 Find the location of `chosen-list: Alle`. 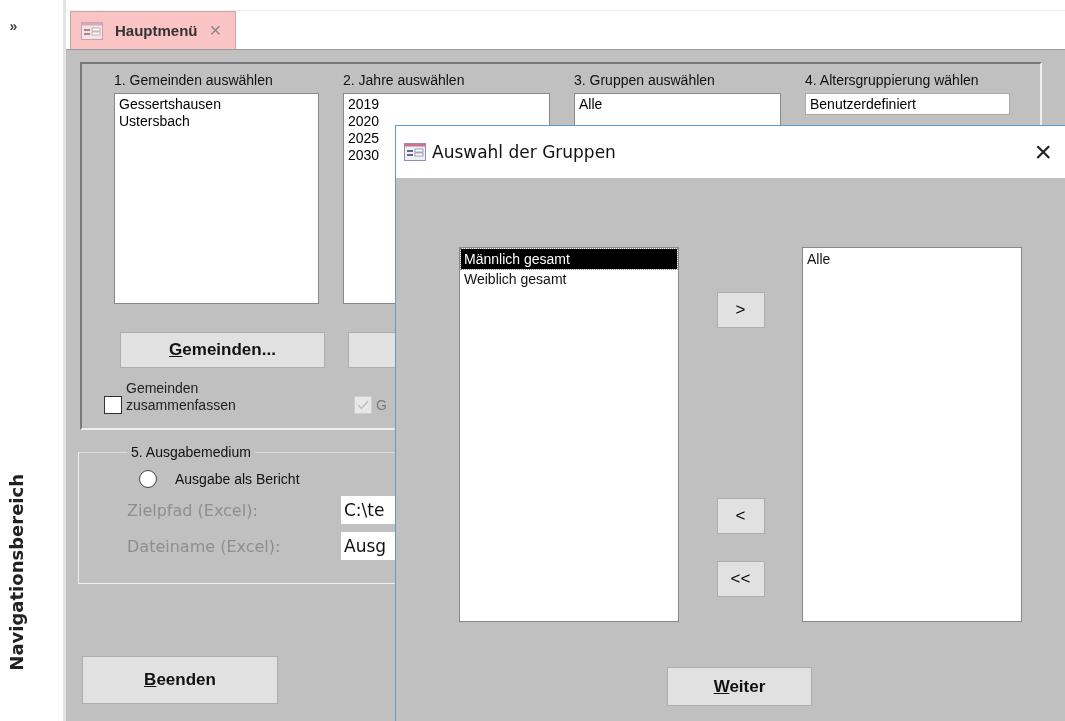

chosen-list: Alle is located at coordinates (912, 434).